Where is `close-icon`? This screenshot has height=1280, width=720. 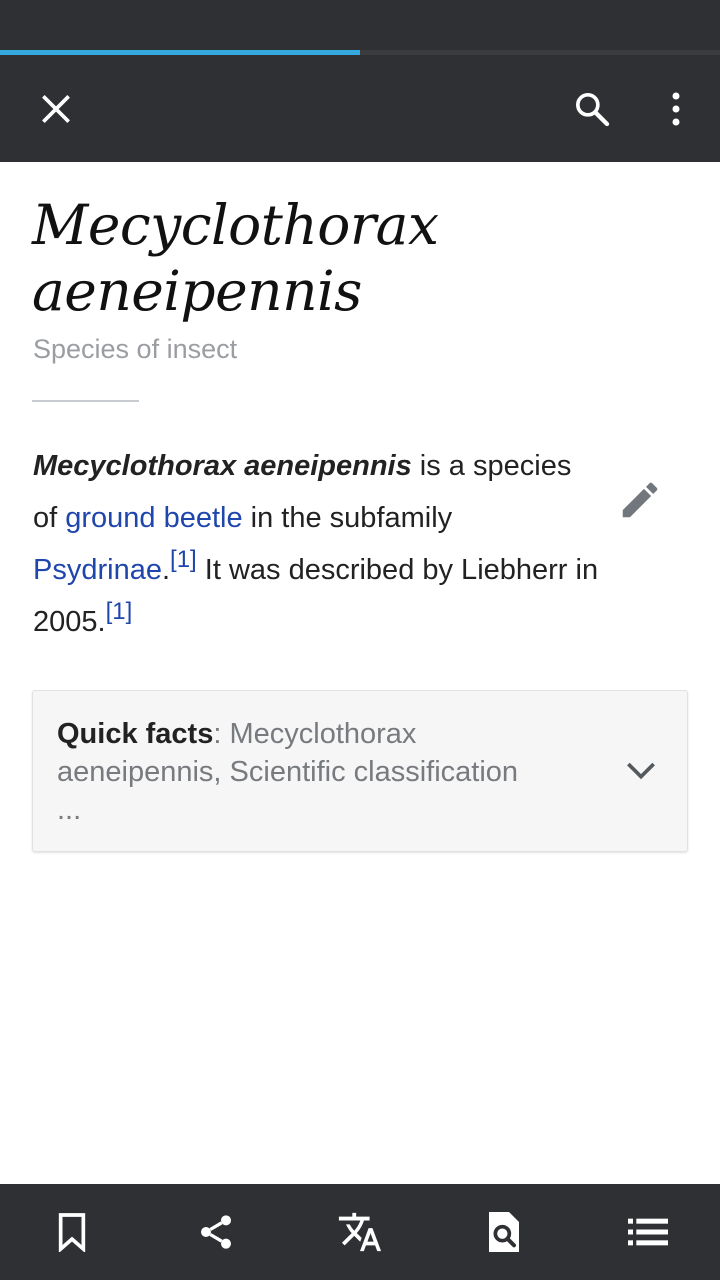 close-icon is located at coordinates (56, 109).